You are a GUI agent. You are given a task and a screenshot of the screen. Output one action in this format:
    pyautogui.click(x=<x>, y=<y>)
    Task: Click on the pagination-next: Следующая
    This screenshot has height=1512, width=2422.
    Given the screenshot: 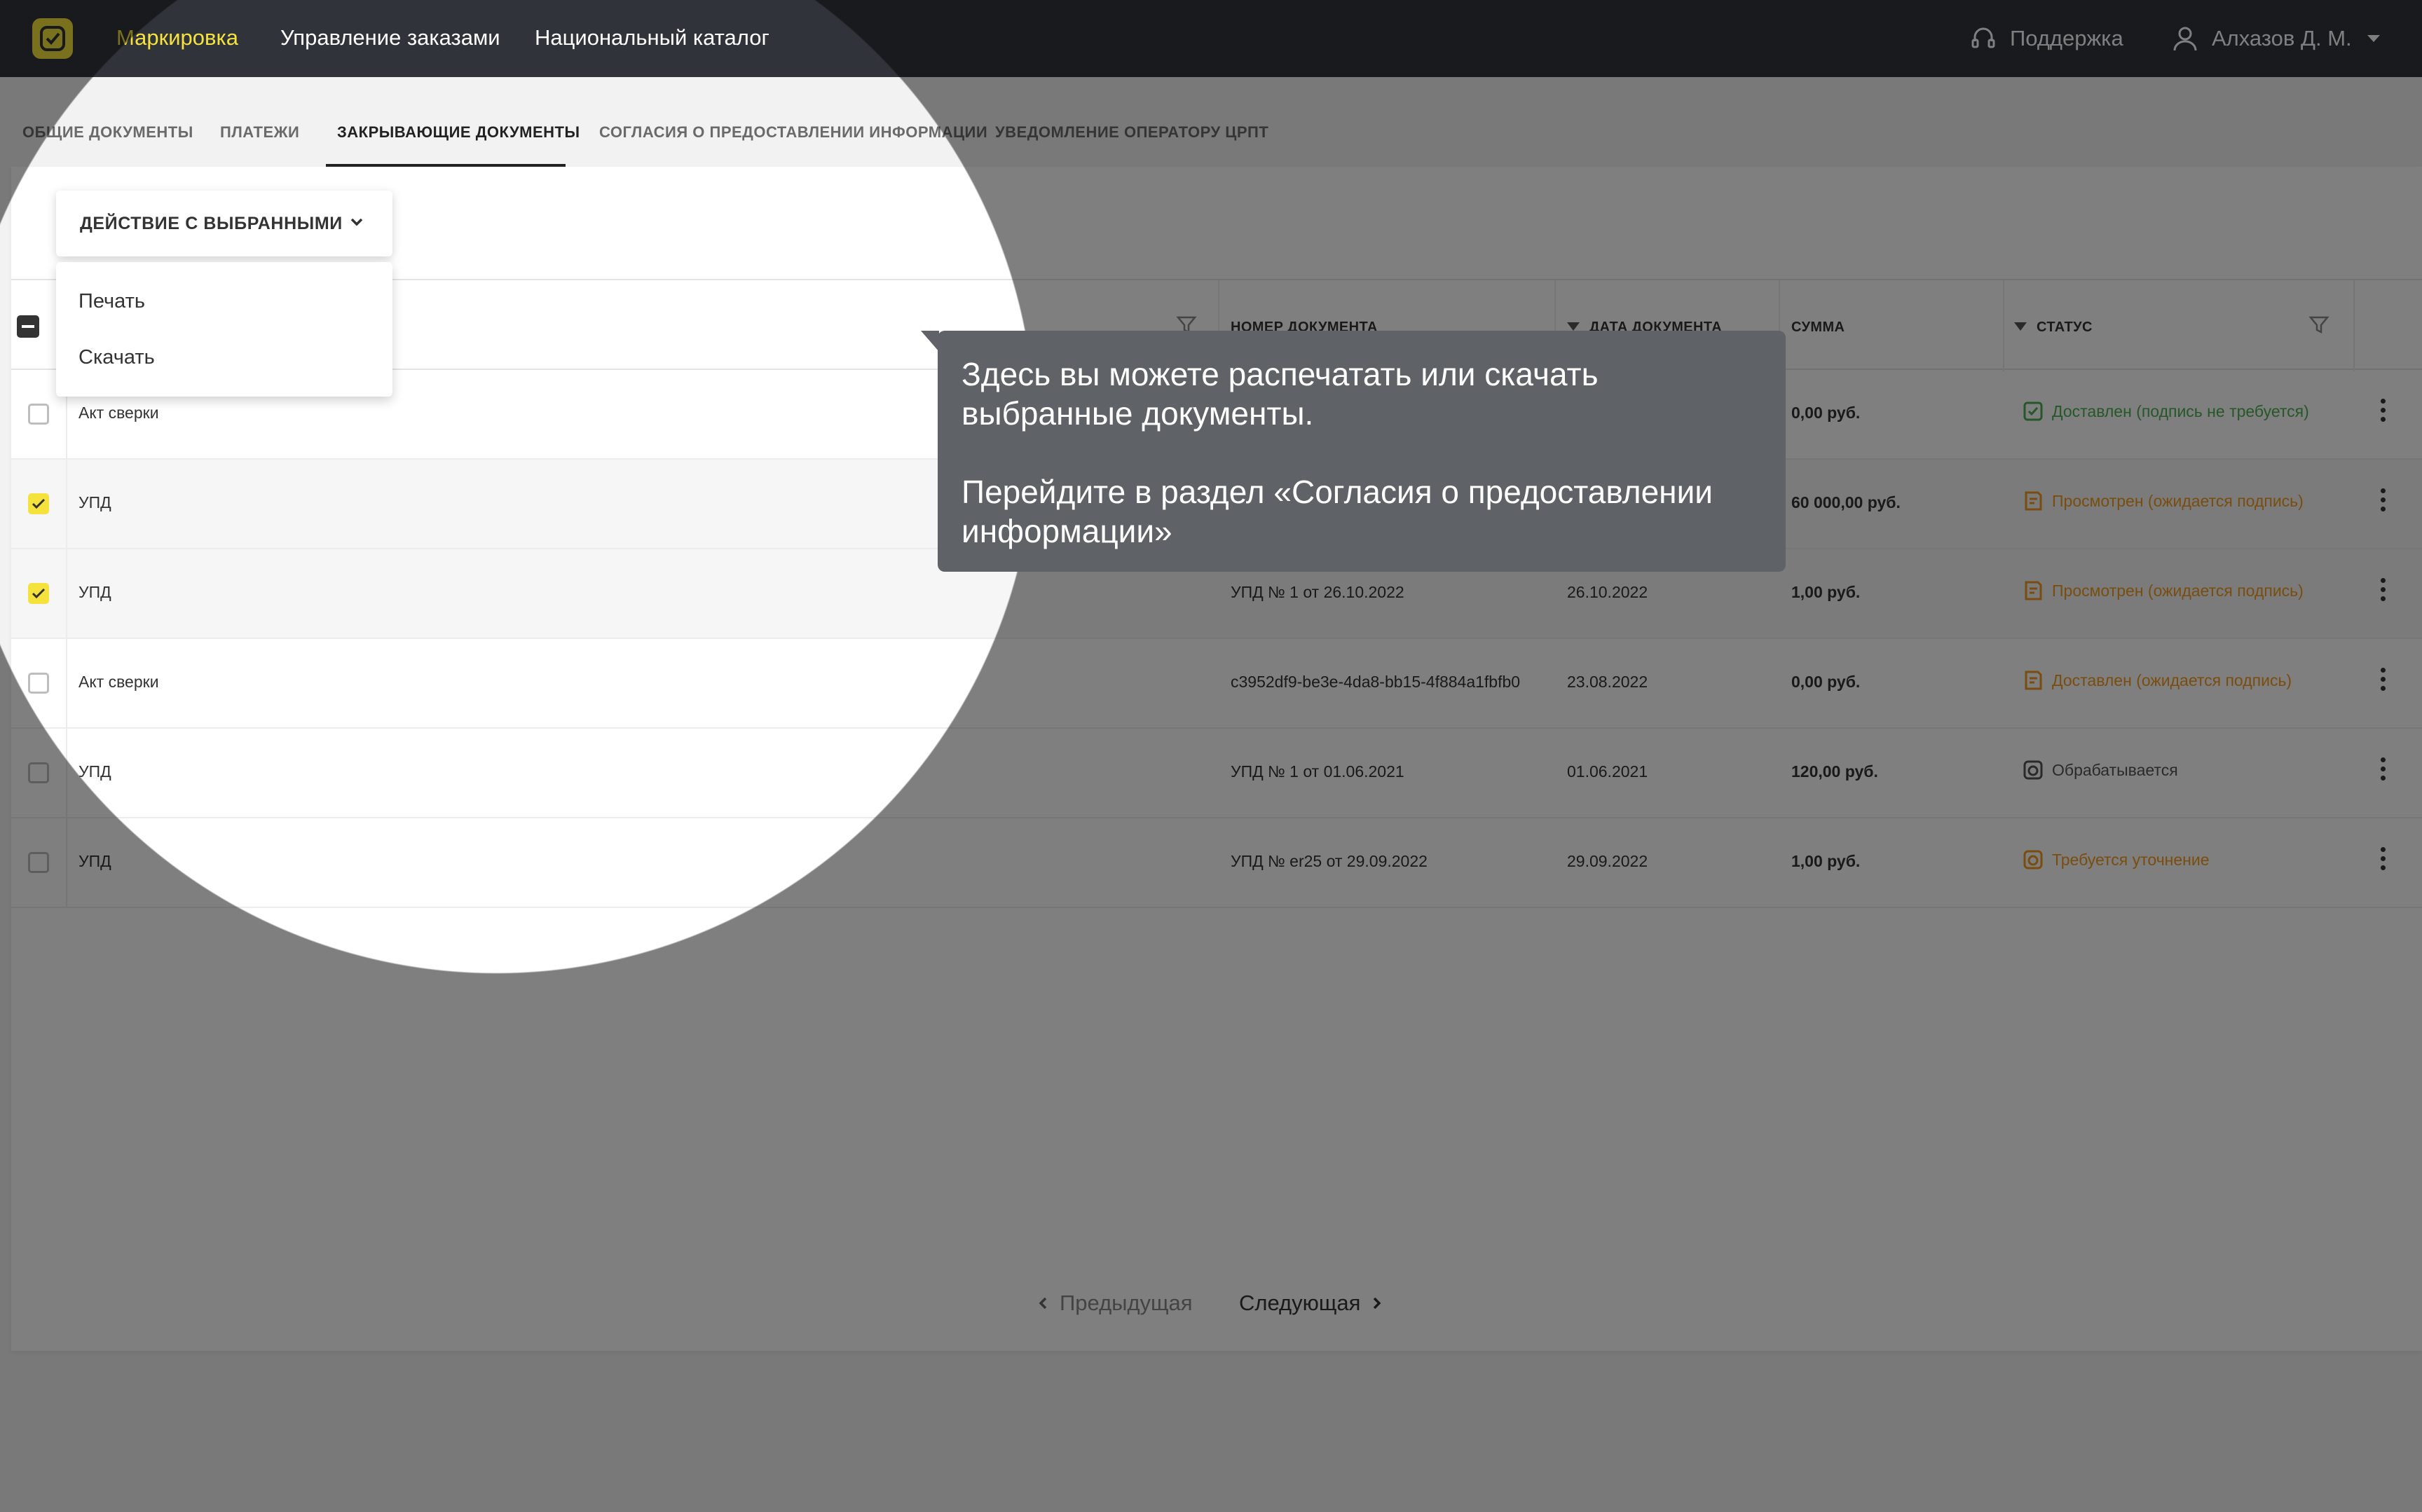 What is the action you would take?
    pyautogui.click(x=1311, y=1303)
    